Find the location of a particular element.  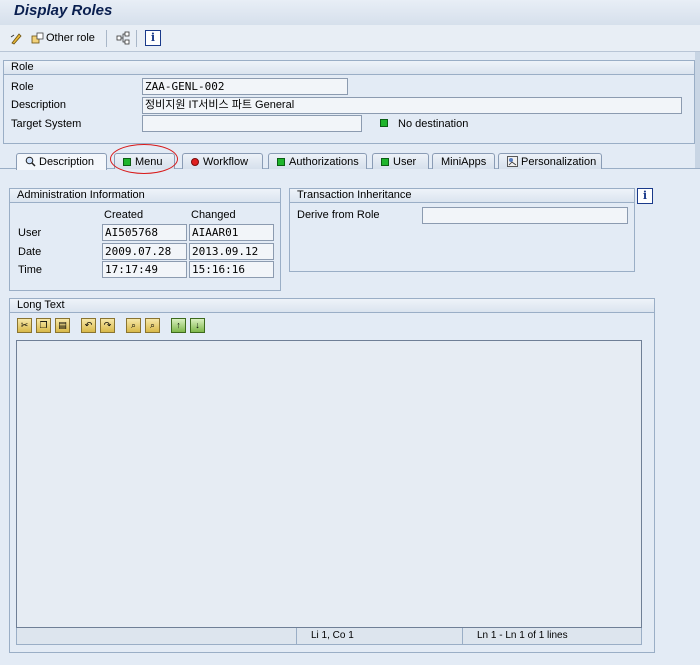

tab-workflow: Workflow is located at coordinates (222, 161).